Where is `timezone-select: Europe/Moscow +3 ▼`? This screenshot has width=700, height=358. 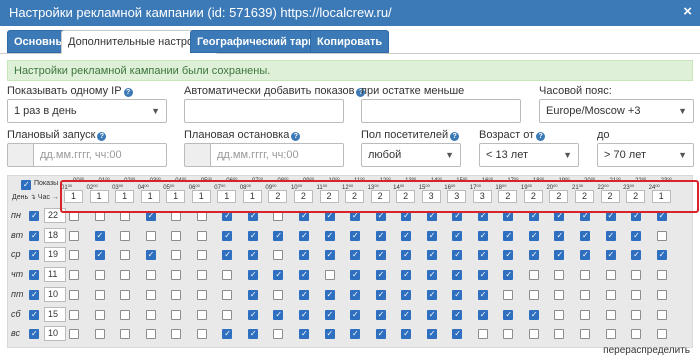
timezone-select: Europe/Moscow +3 ▼ is located at coordinates (616, 111).